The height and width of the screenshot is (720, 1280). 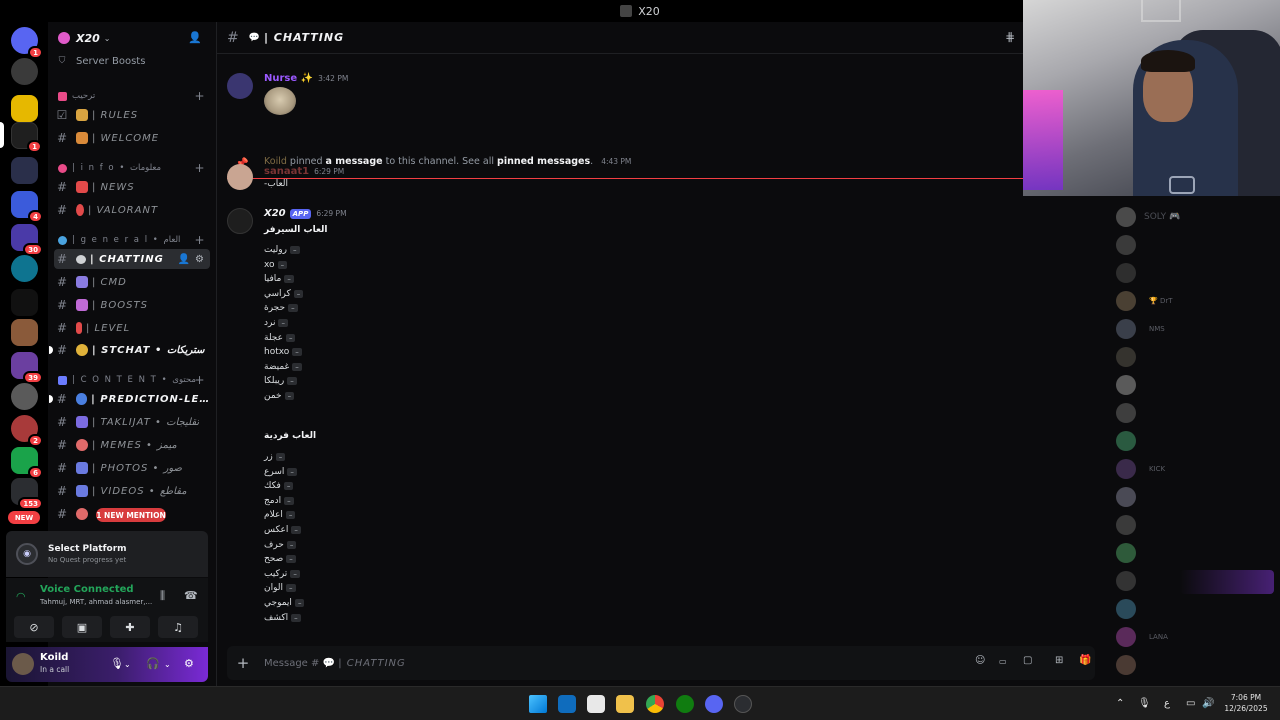 What do you see at coordinates (625, 704) in the screenshot?
I see `file-explorer-icon` at bounding box center [625, 704].